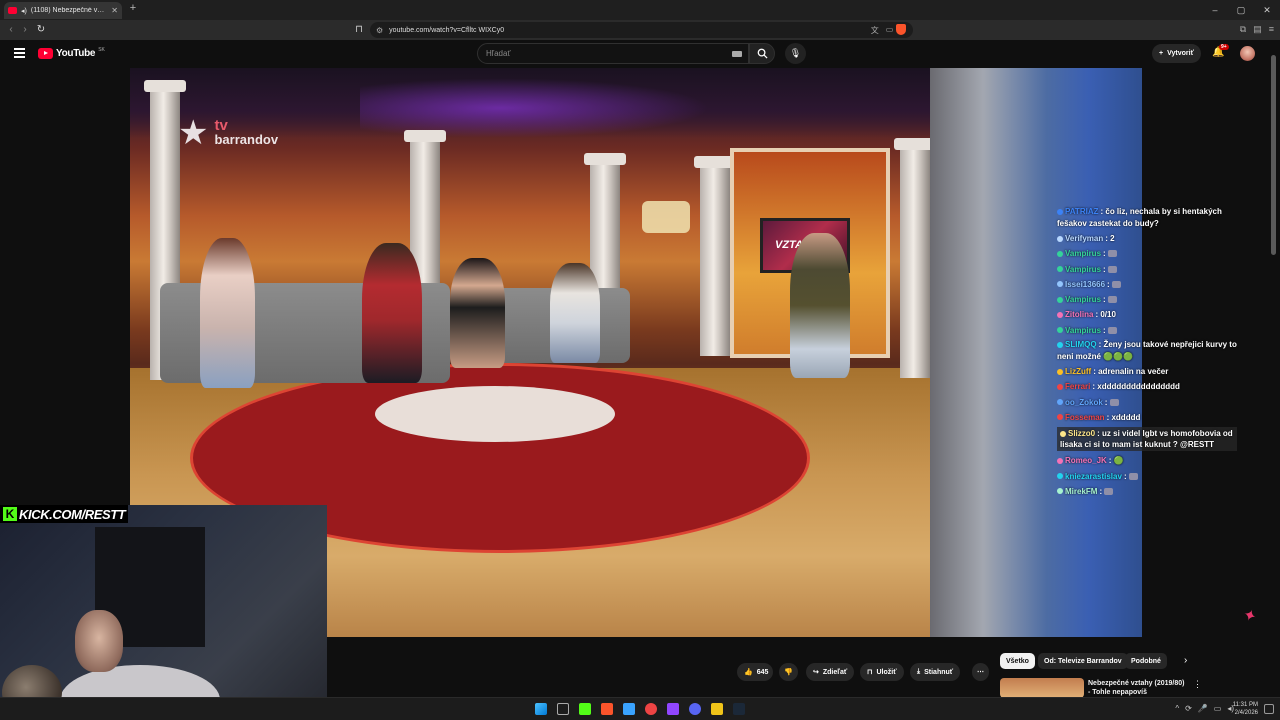 This screenshot has height=720, width=1280. Describe the element at coordinates (19, 53) in the screenshot. I see `hamburger-menu-icon` at that location.